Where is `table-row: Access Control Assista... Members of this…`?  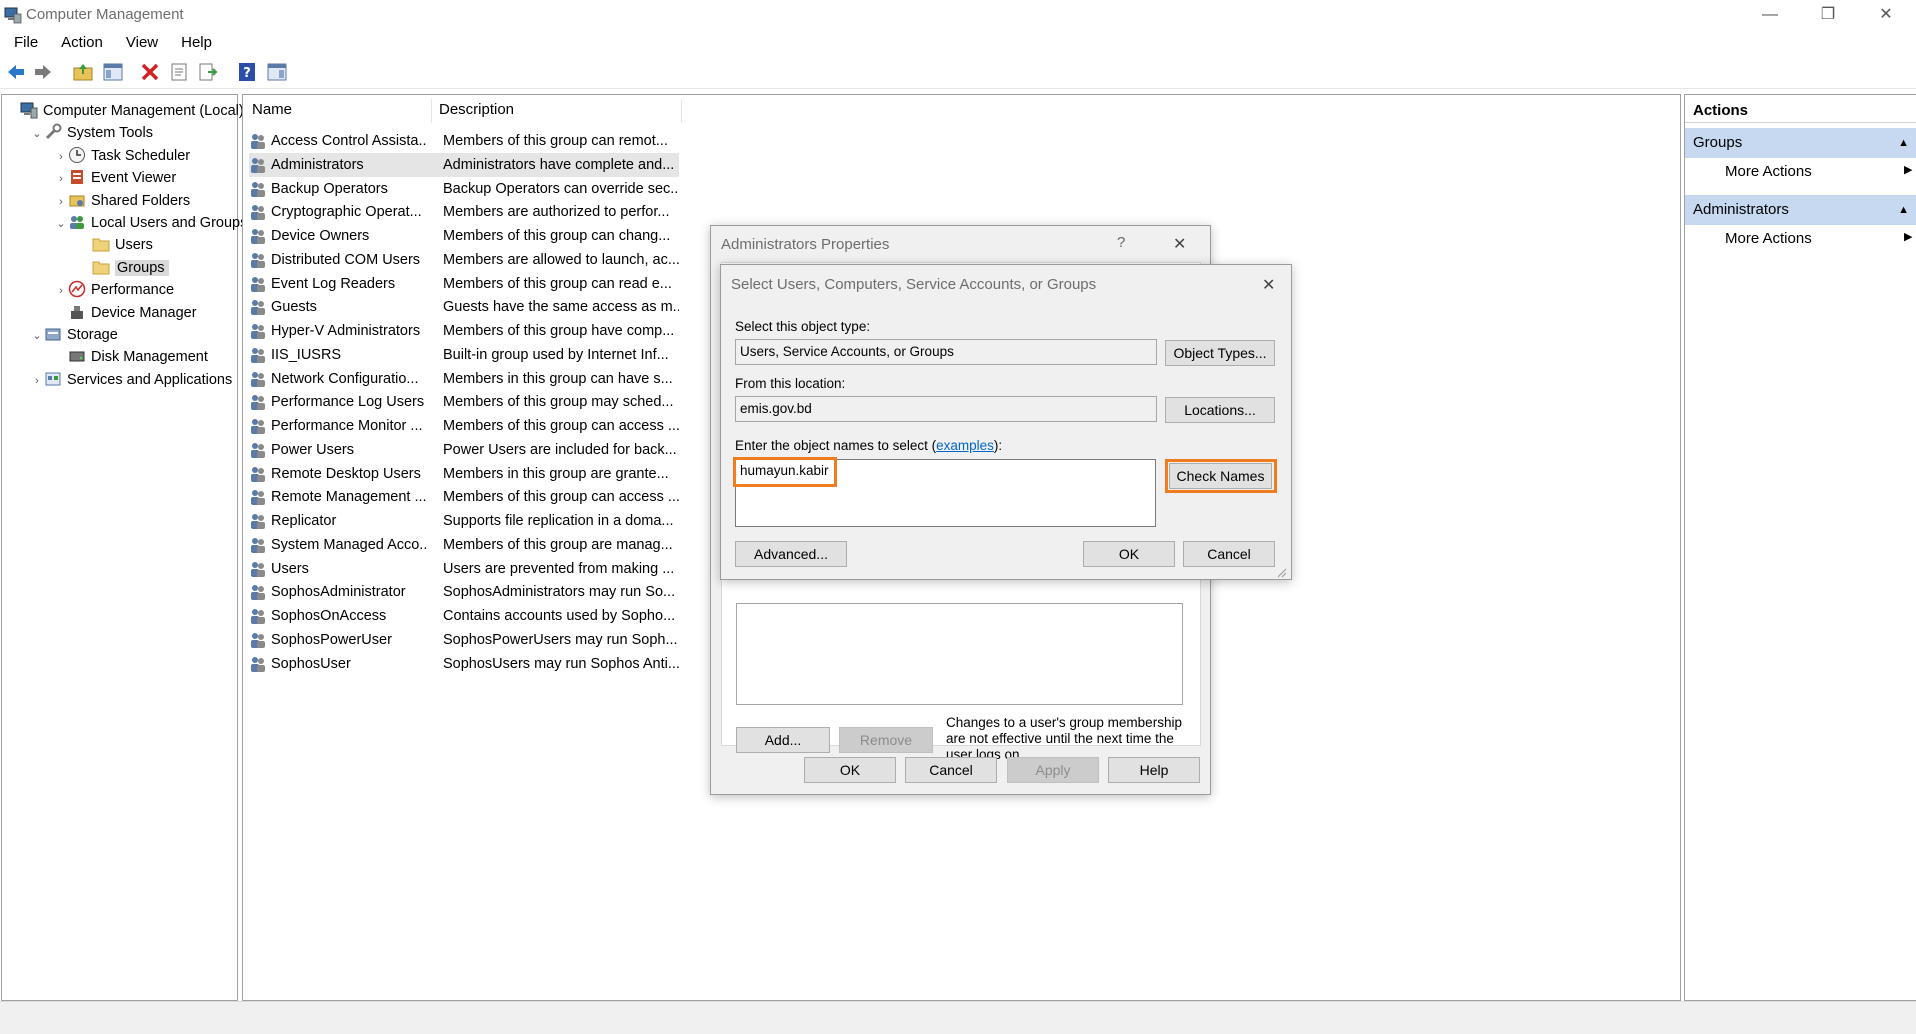
table-row: Access Control Assista... Members of this… is located at coordinates (464, 141).